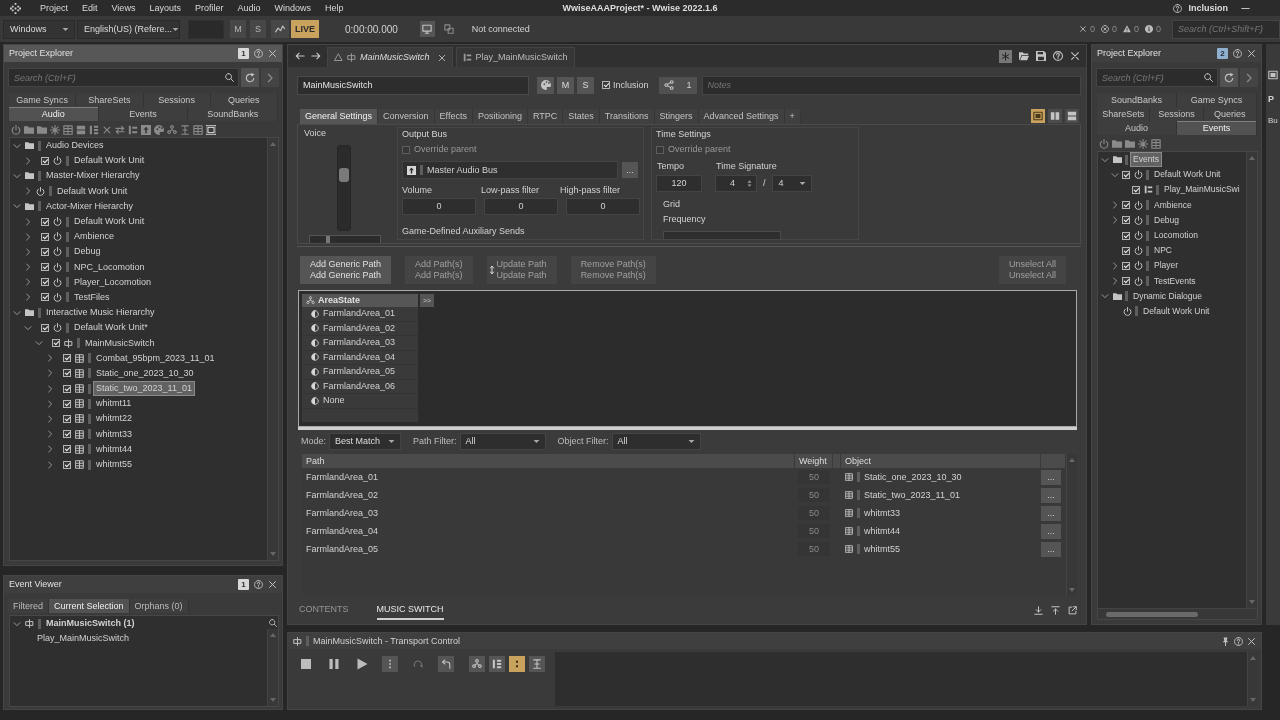 The height and width of the screenshot is (720, 1280). I want to click on tree-item: Static_two_2023_11_01, so click(144, 389).